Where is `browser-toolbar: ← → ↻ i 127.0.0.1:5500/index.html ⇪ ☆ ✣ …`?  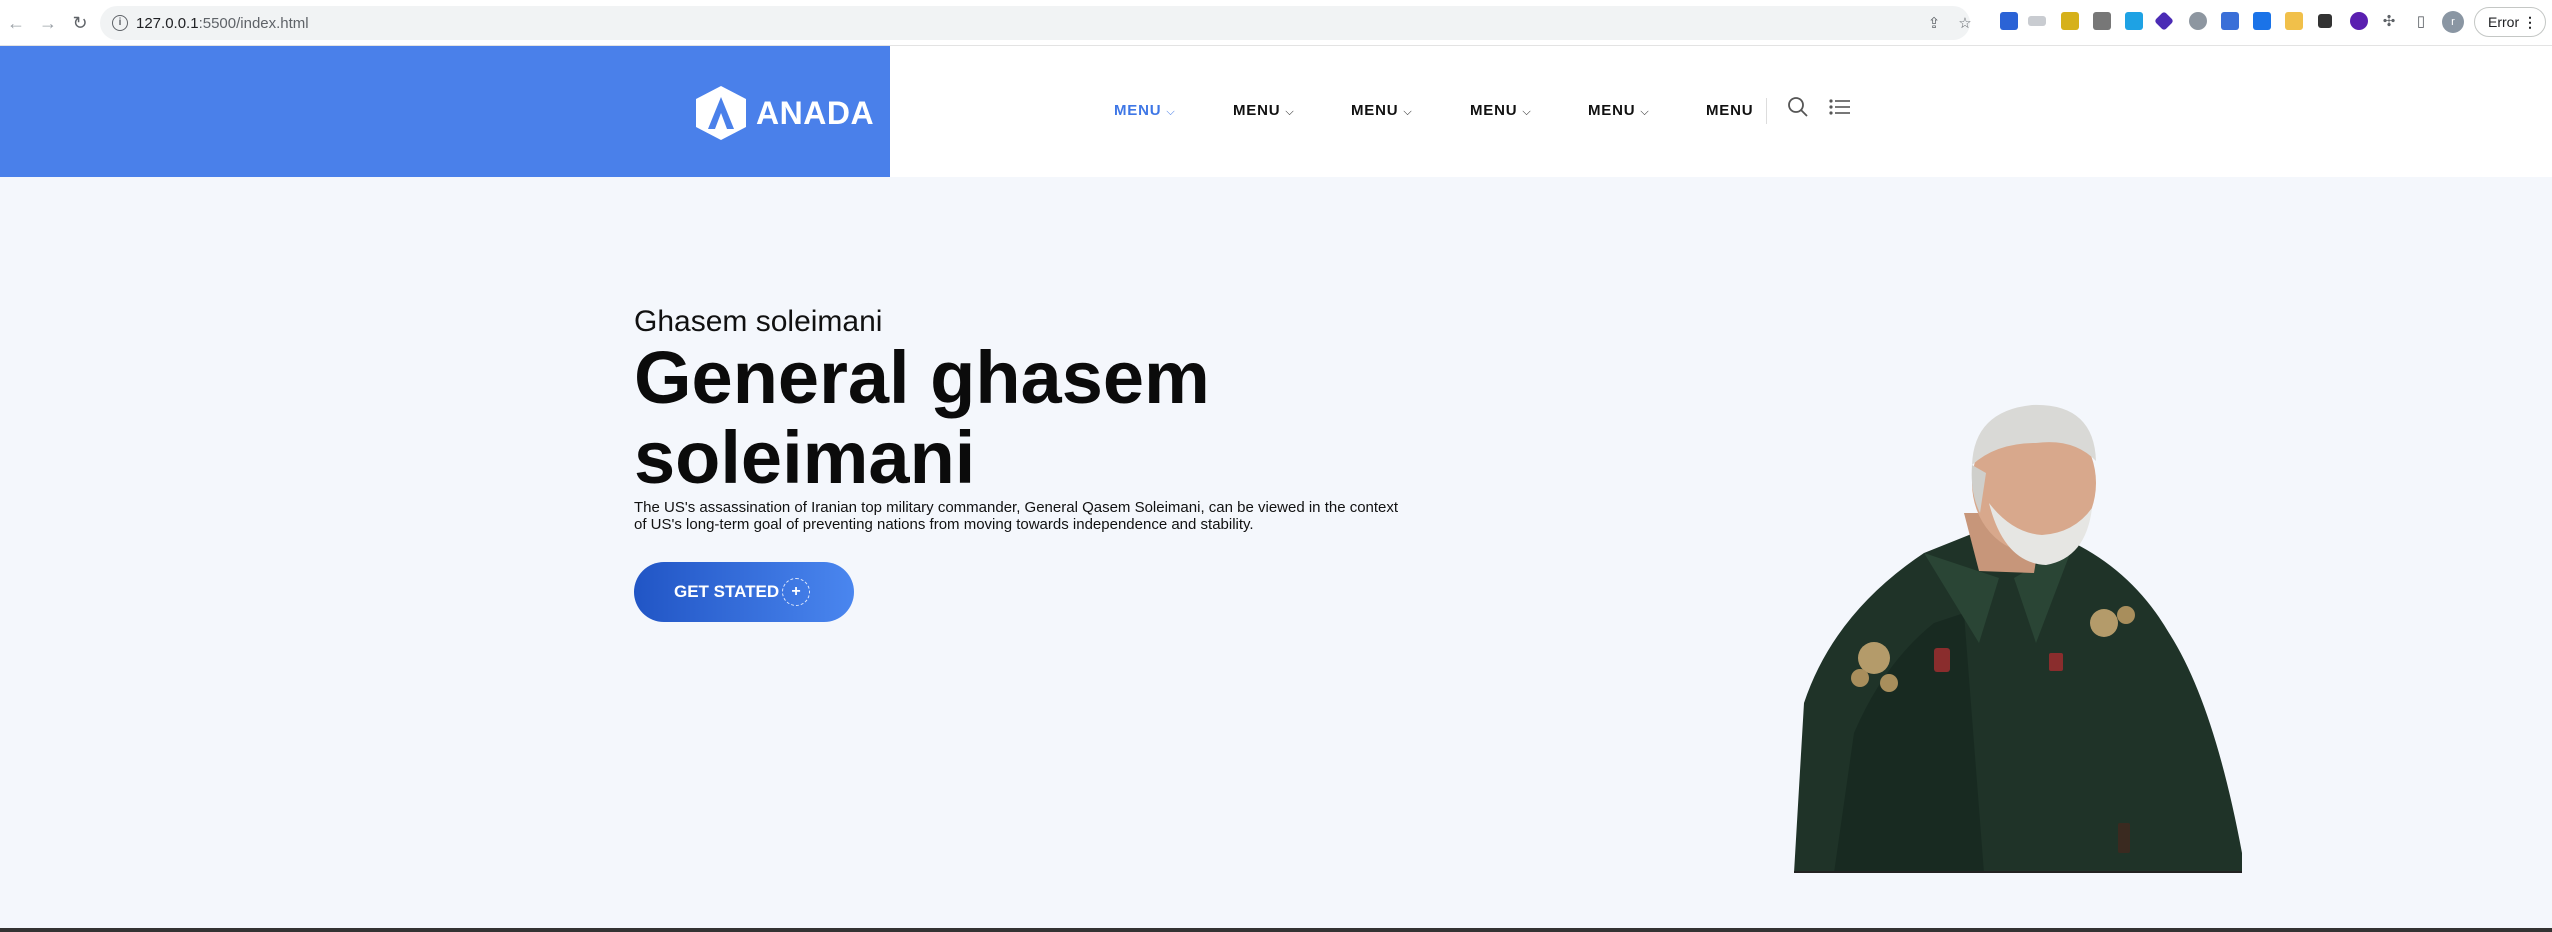 browser-toolbar: ← → ↻ i 127.0.0.1:5500/index.html ⇪ ☆ ✣ … is located at coordinates (1276, 23).